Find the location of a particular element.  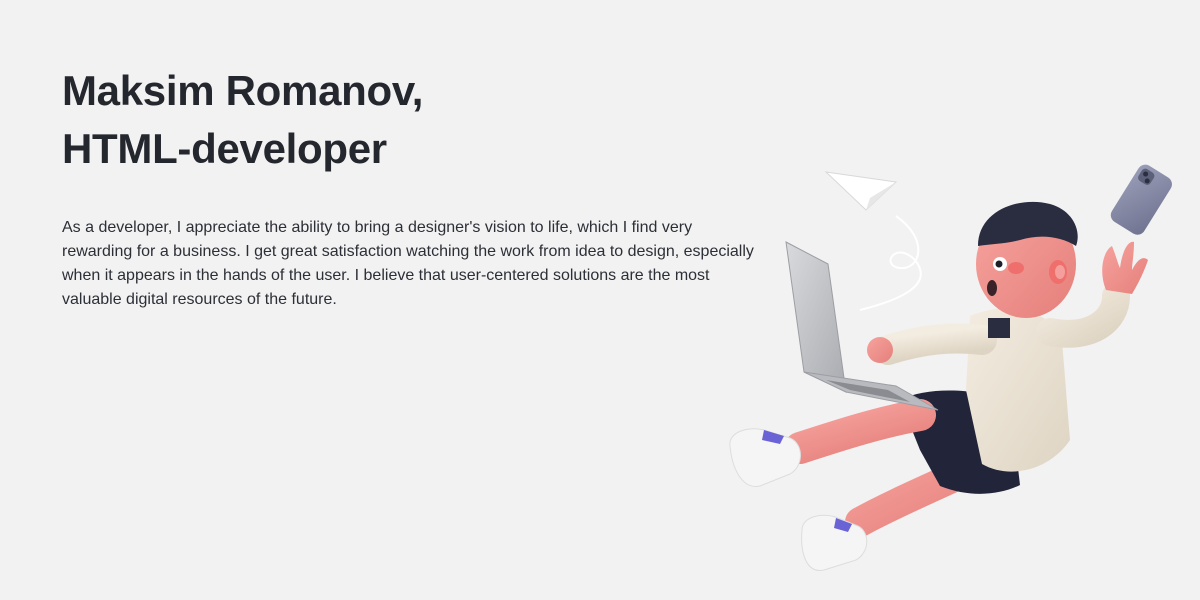

paper-plane-icon is located at coordinates (873, 241).